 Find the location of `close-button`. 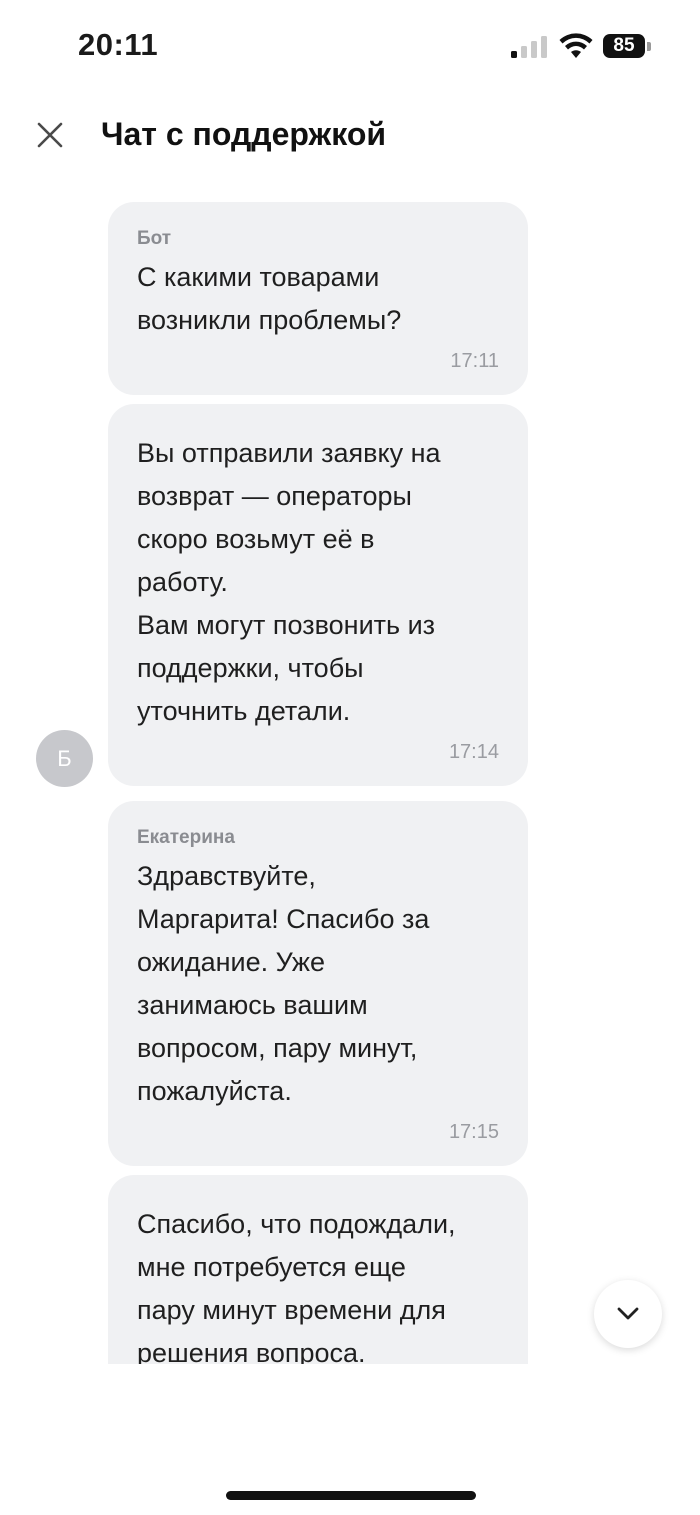

close-button is located at coordinates (50, 135).